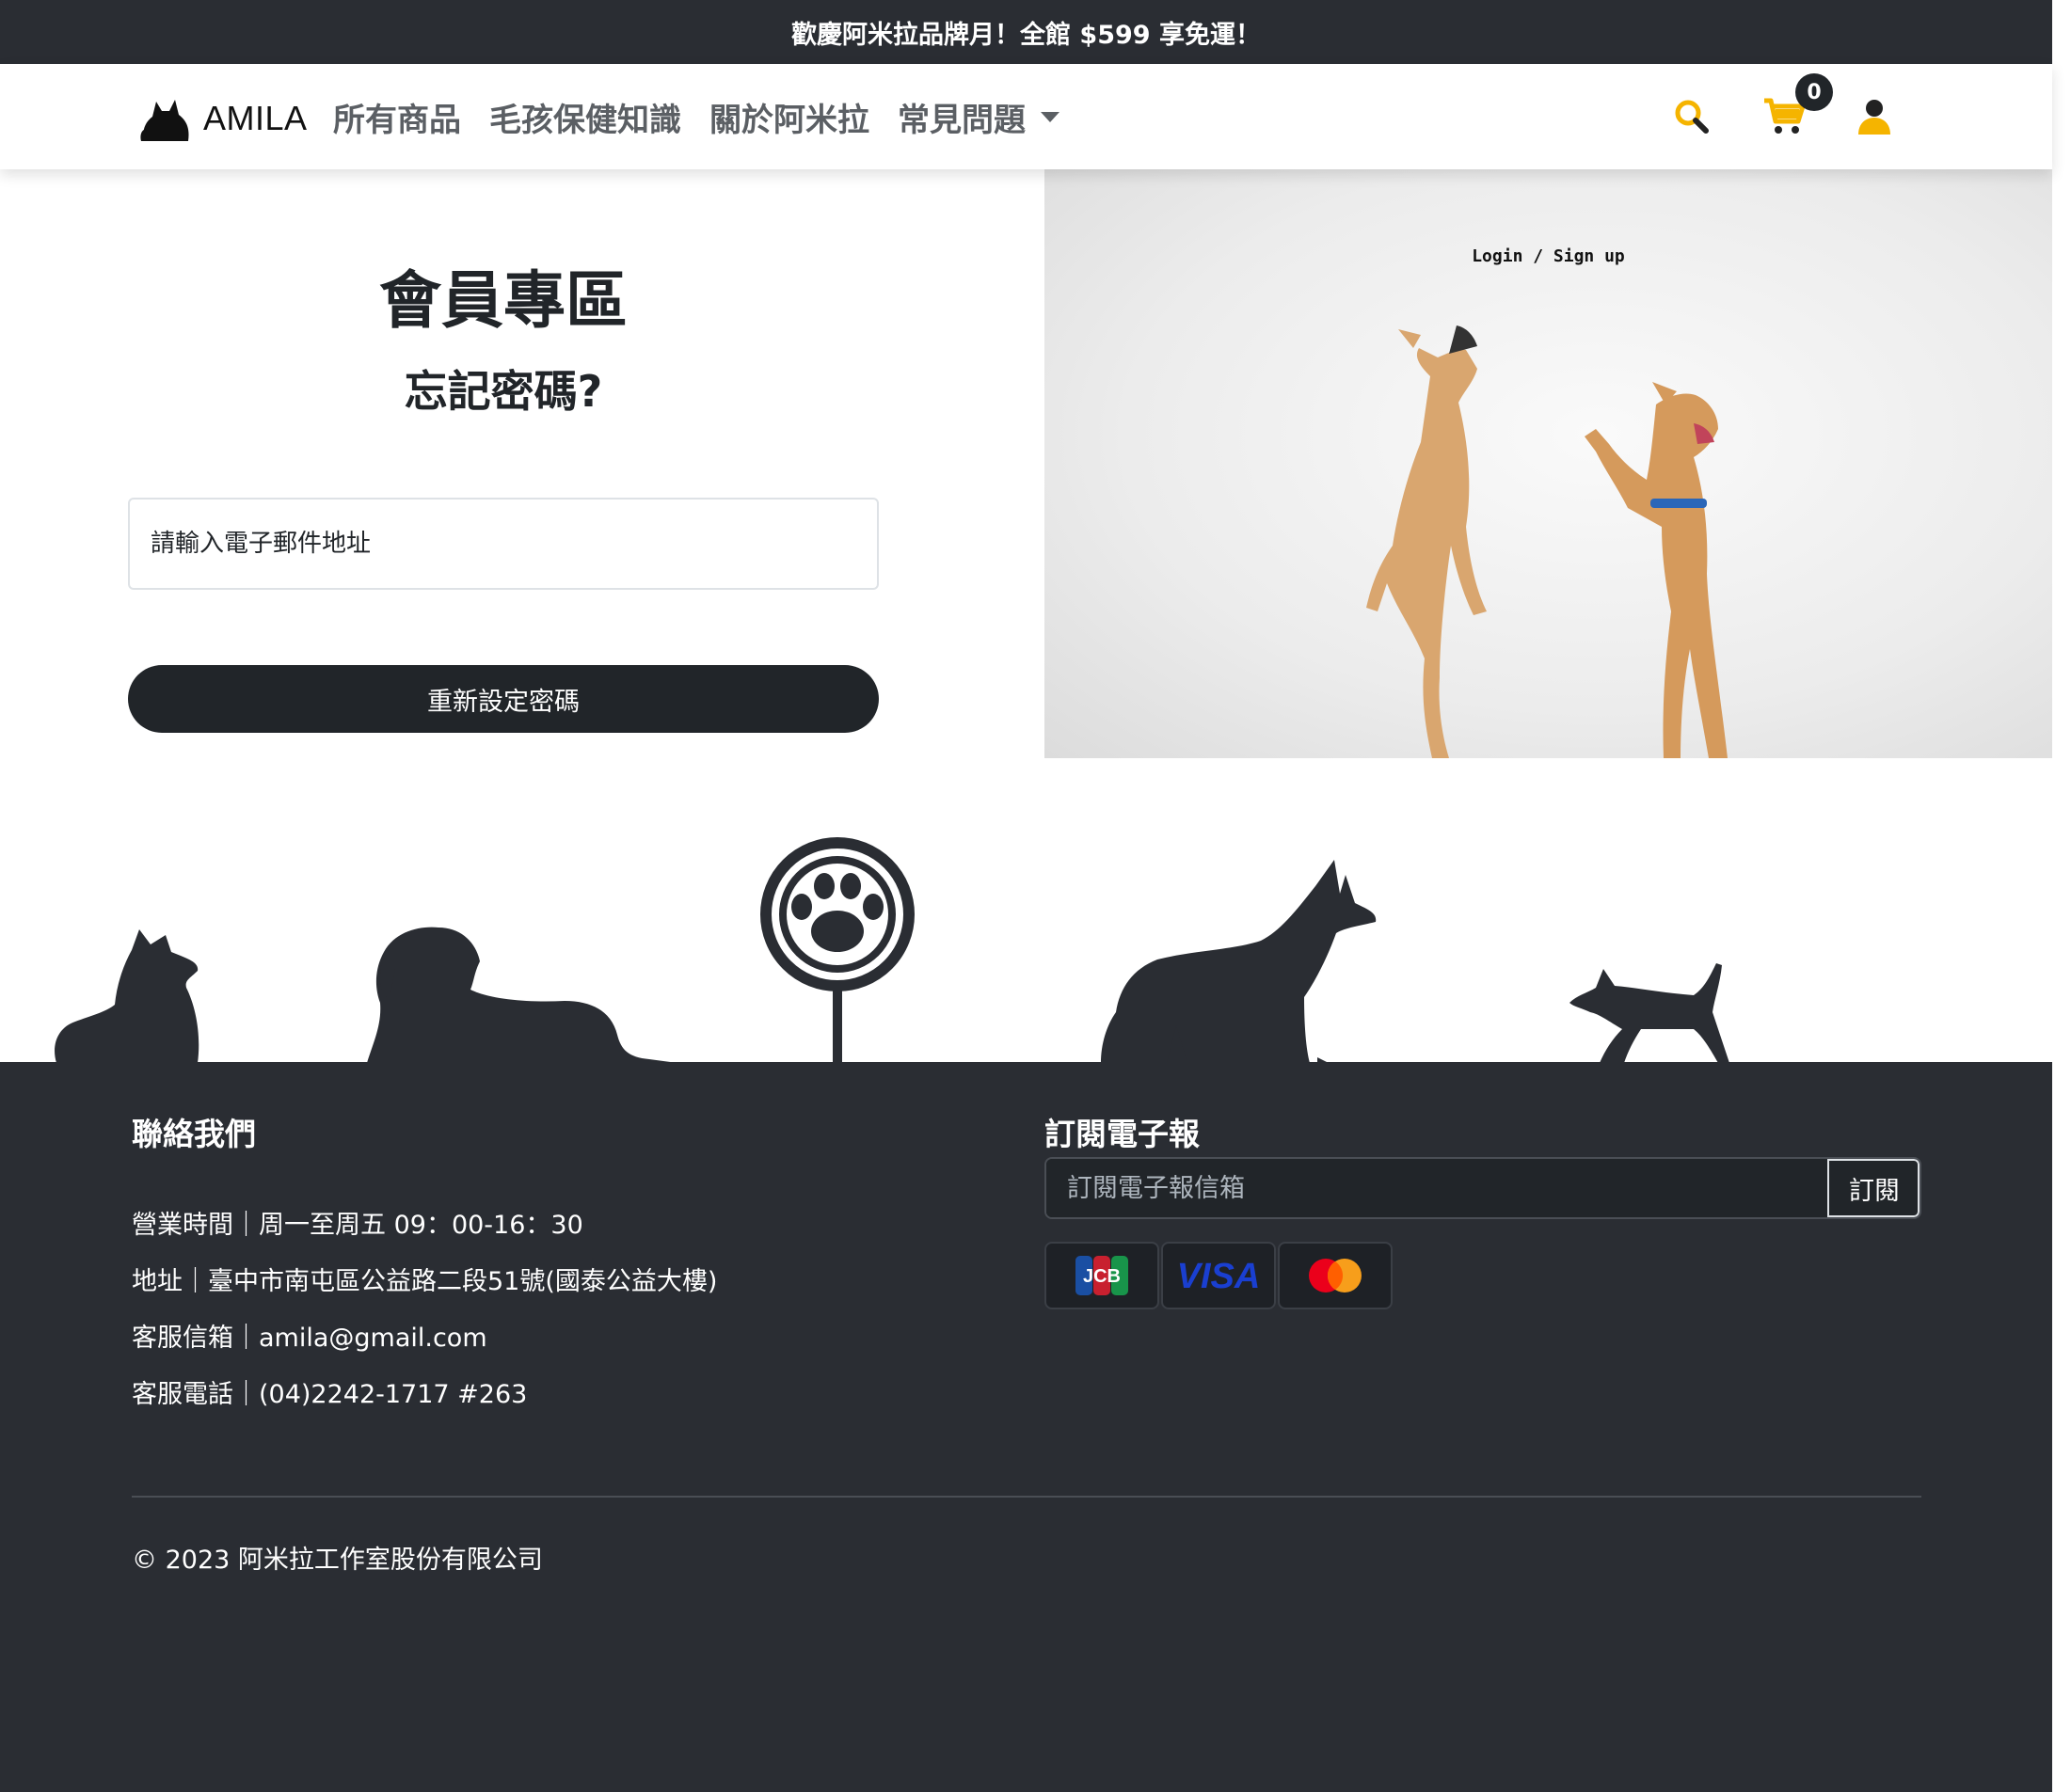 The image size is (2071, 1792). What do you see at coordinates (256, 118) in the screenshot?
I see `brand-name: AMILA` at bounding box center [256, 118].